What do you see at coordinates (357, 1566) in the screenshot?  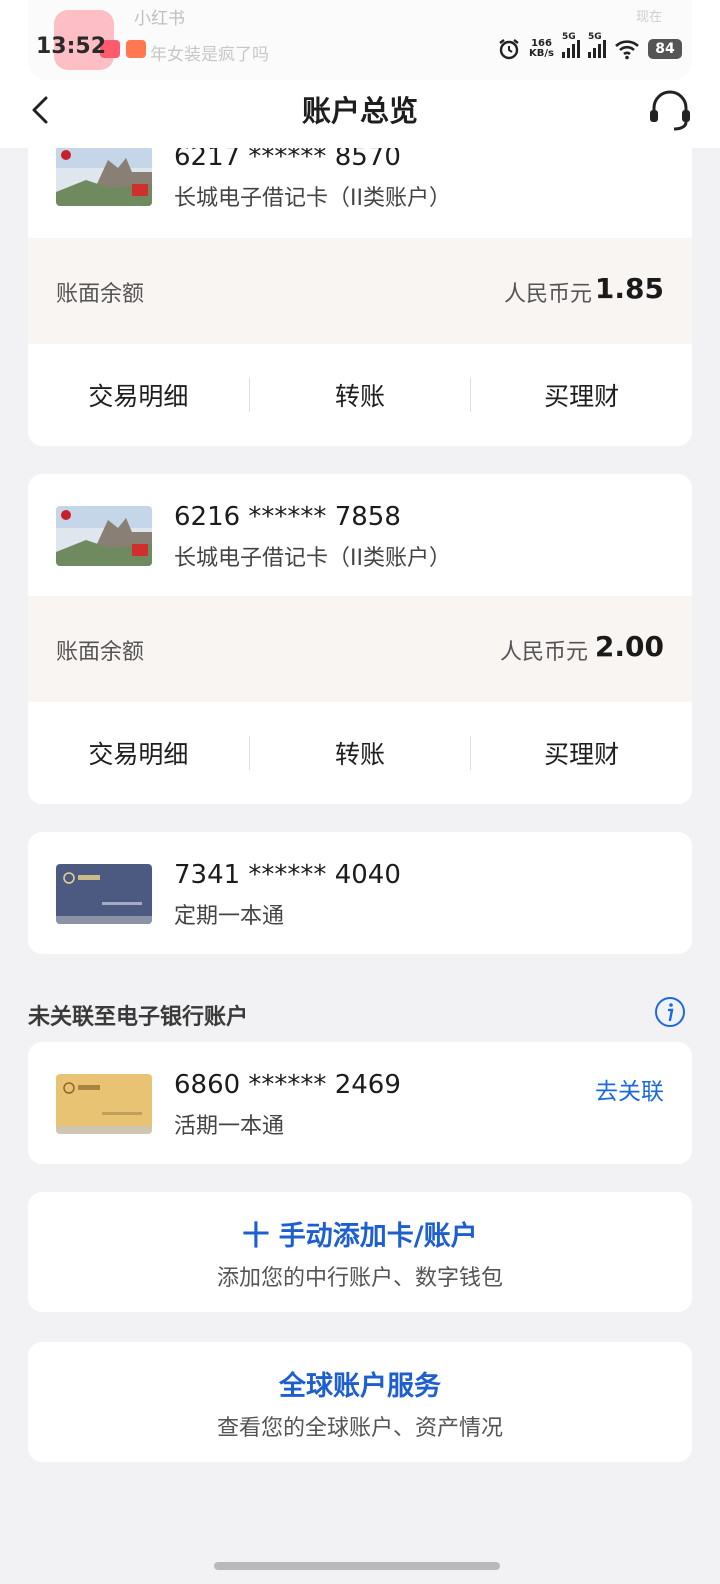 I see `home-indicator` at bounding box center [357, 1566].